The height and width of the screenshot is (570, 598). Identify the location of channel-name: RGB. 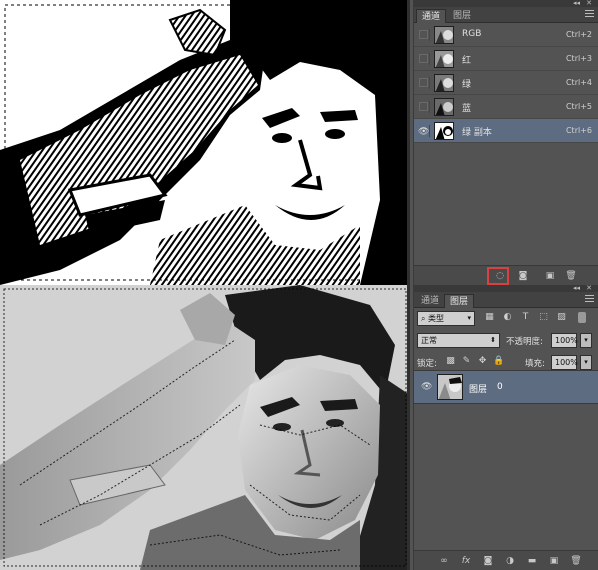
(472, 34).